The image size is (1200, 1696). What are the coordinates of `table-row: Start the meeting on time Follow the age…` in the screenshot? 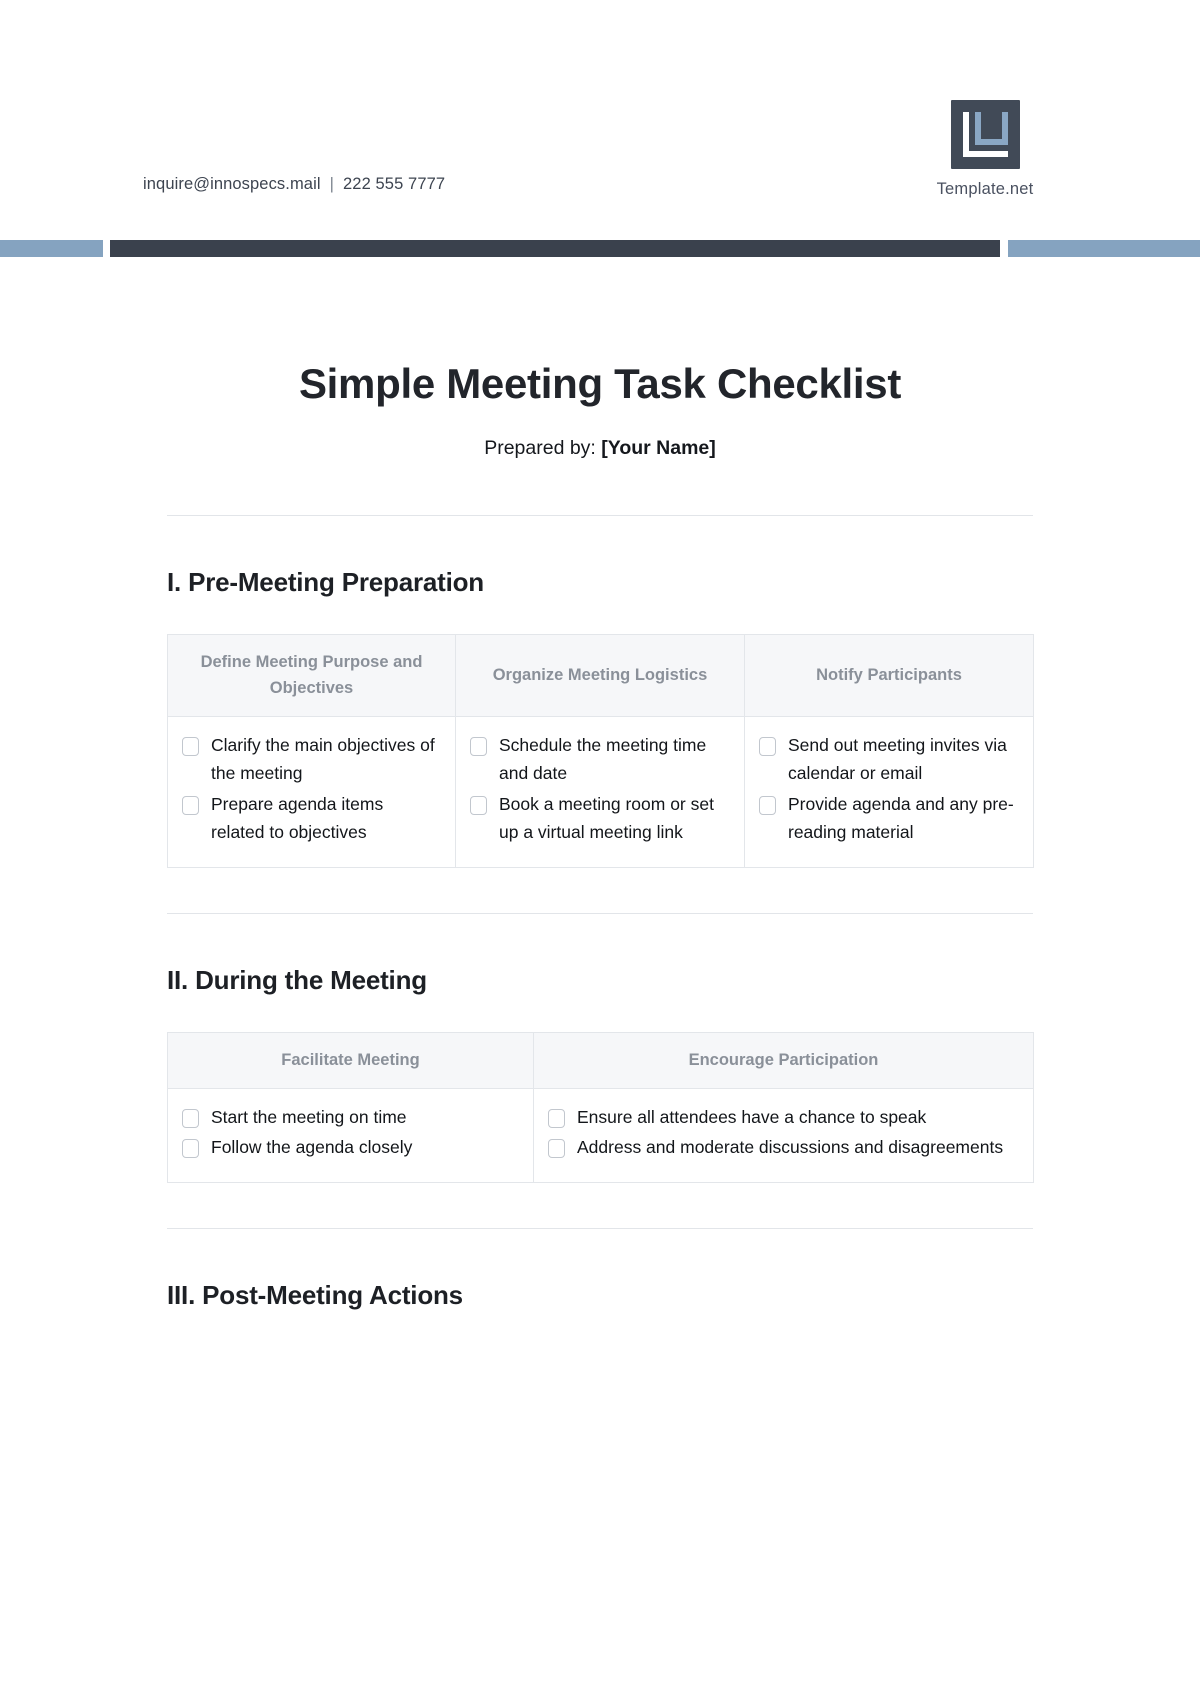 It's located at (600, 1135).